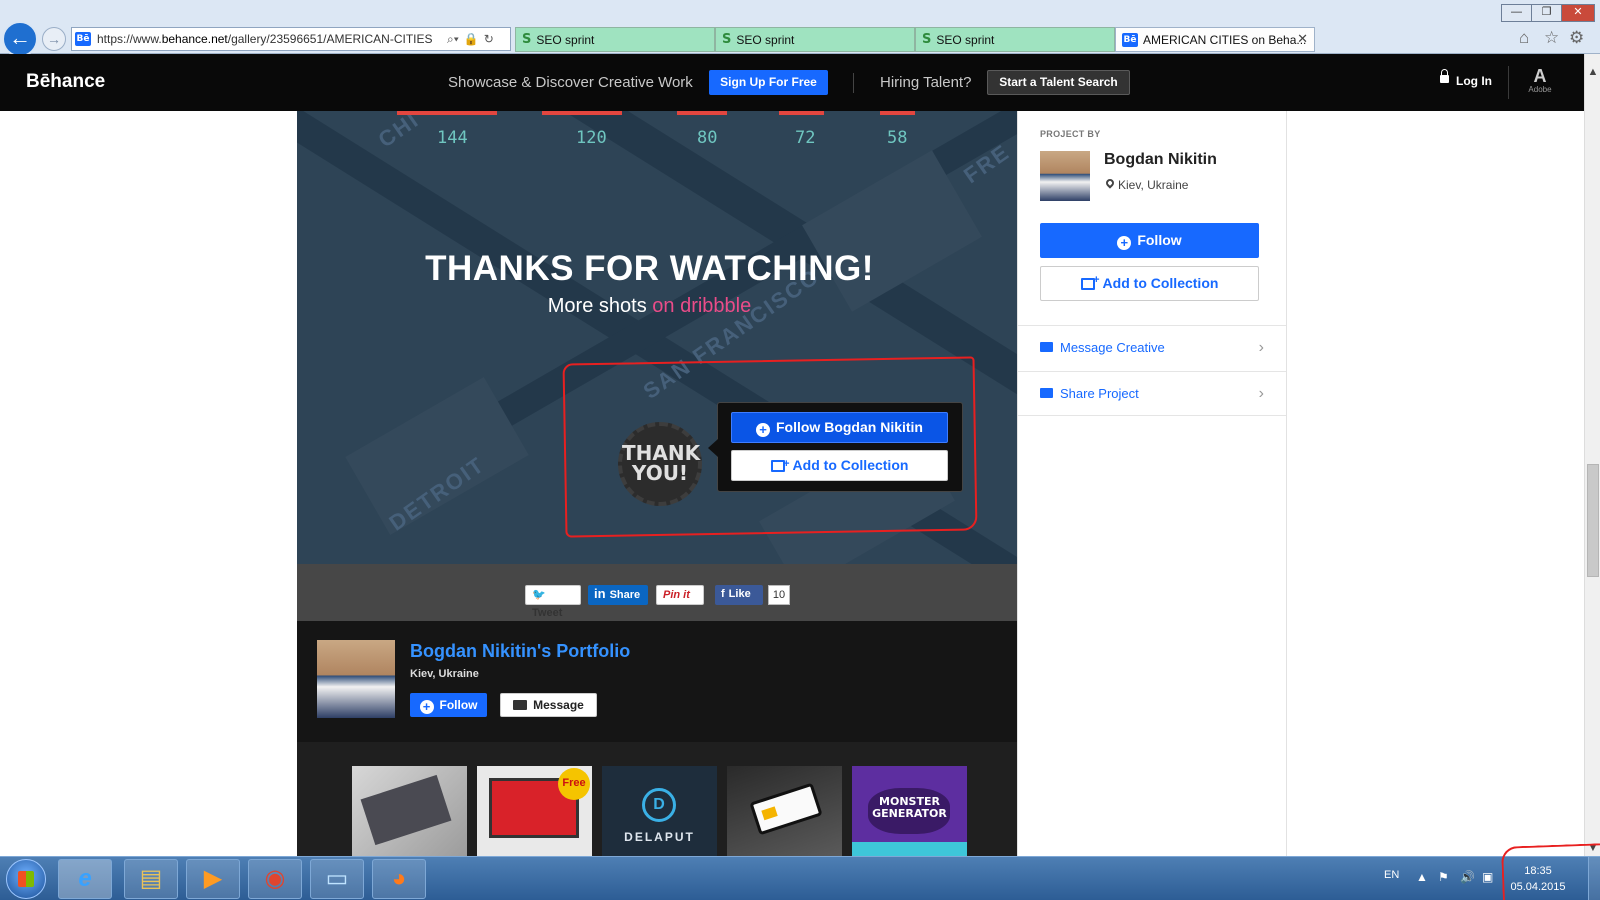  Describe the element at coordinates (1551, 38) in the screenshot. I see `favorites-star-icon: ☆` at that location.